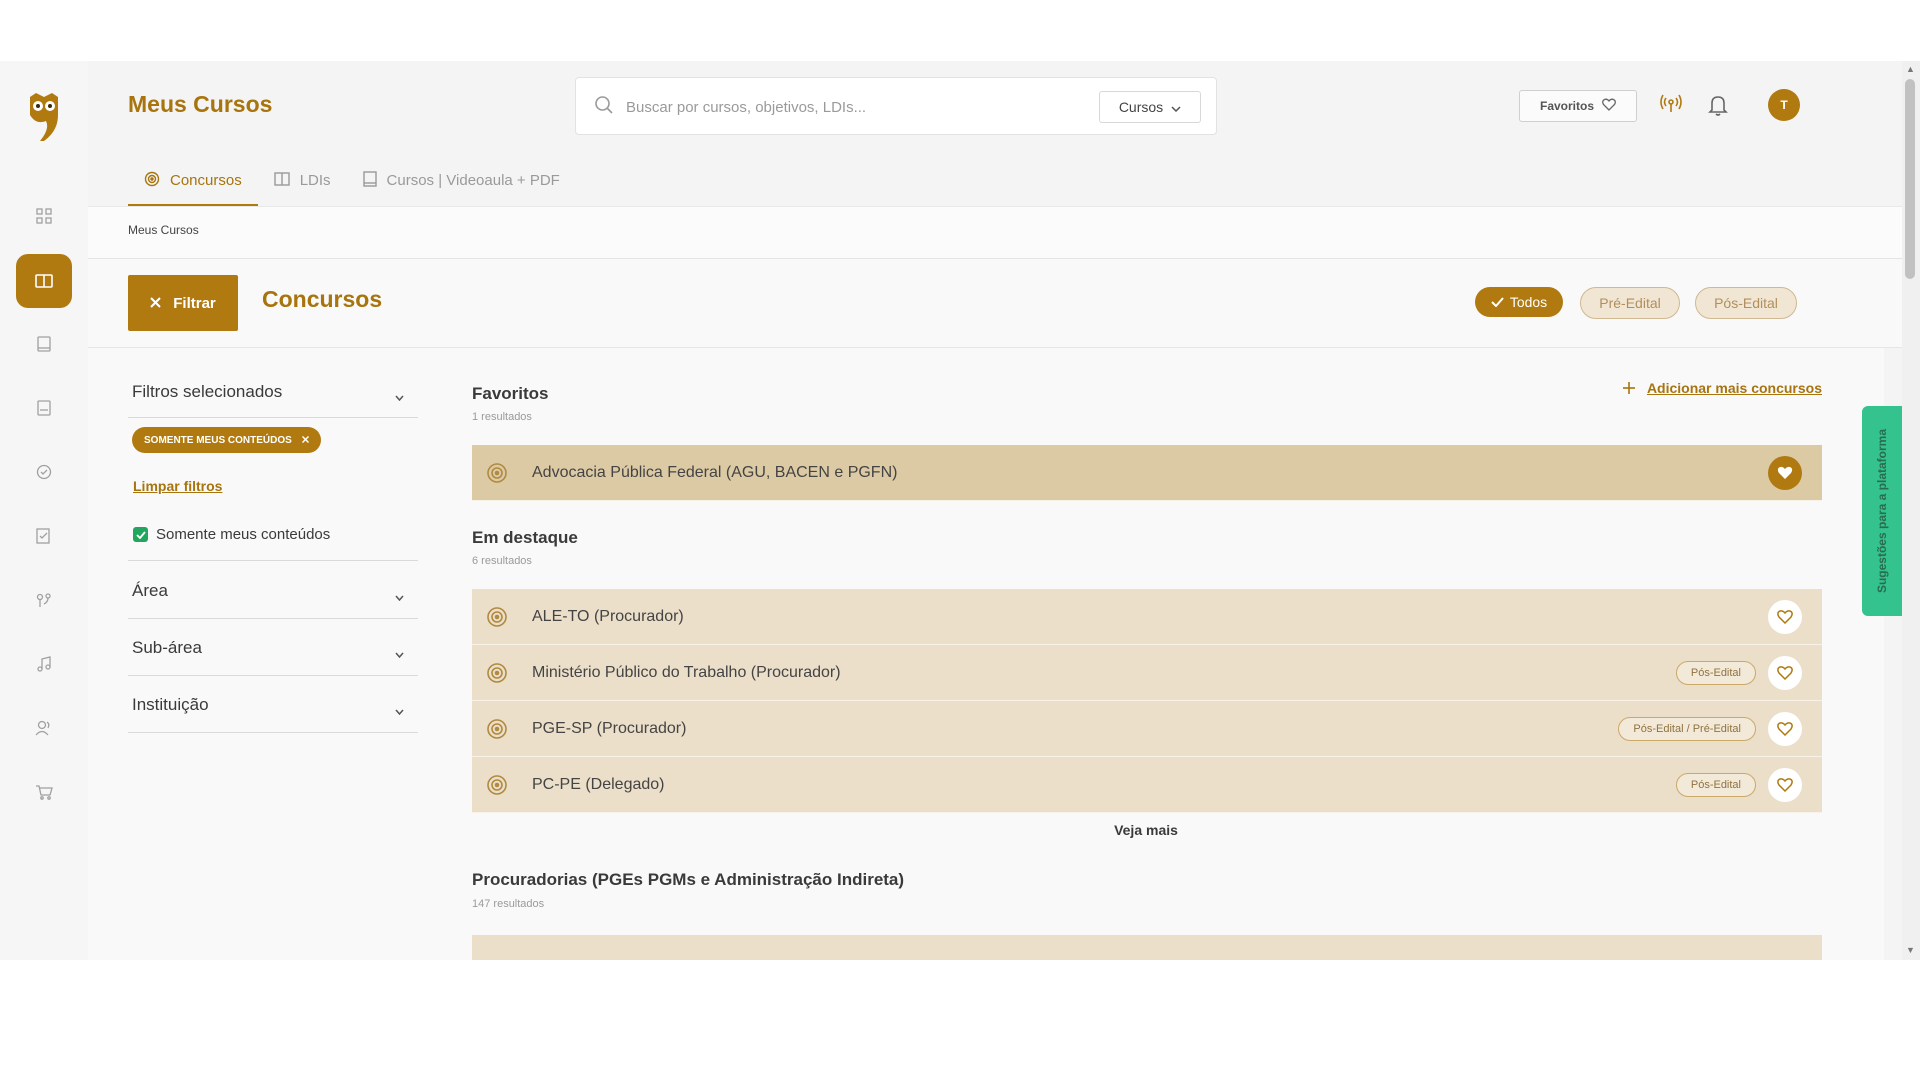  Describe the element at coordinates (194, 303) in the screenshot. I see `filter-label: Filtrar` at that location.